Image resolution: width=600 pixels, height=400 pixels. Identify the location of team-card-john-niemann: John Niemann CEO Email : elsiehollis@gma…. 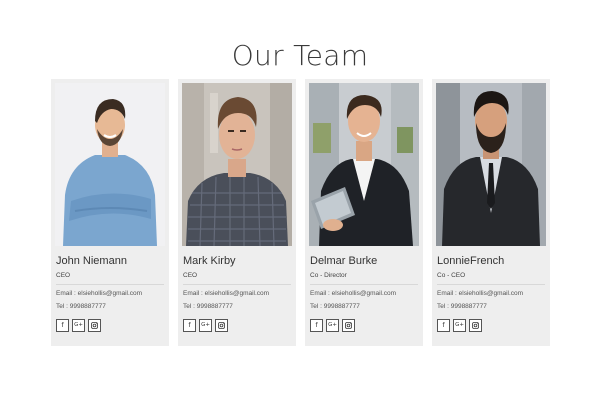
(110, 212).